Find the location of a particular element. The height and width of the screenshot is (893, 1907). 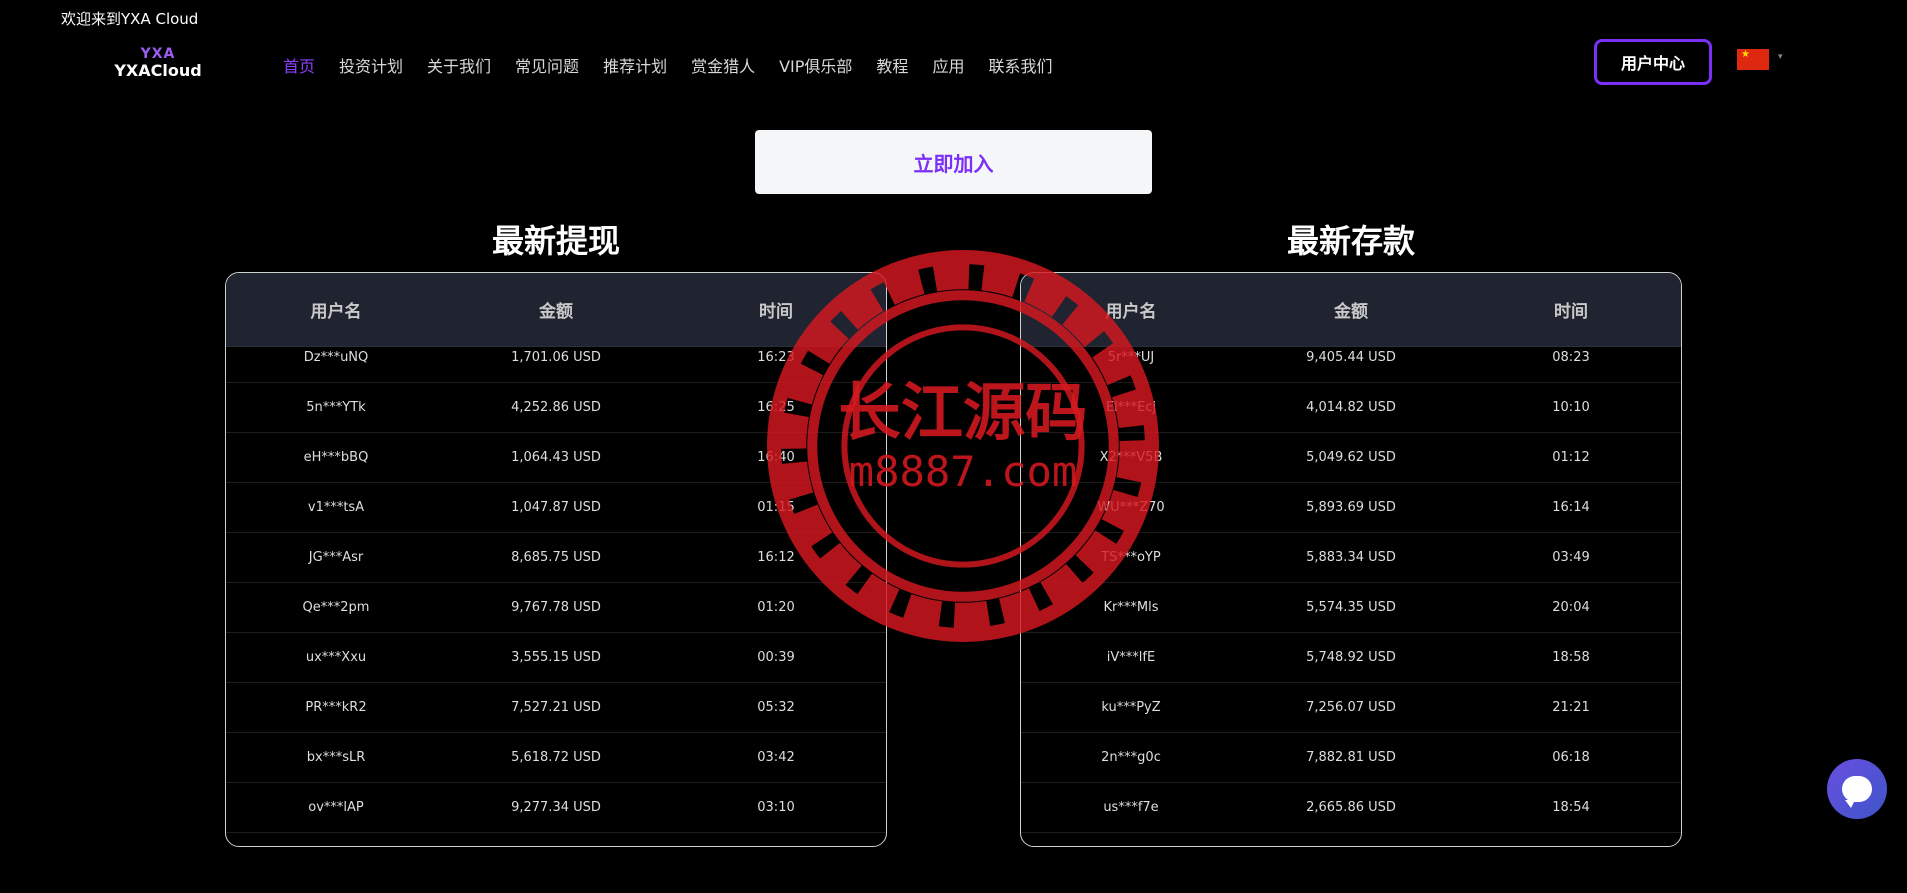

table-row: iV***lfE 5,748.92 USD 18:58 is located at coordinates (1351, 658).